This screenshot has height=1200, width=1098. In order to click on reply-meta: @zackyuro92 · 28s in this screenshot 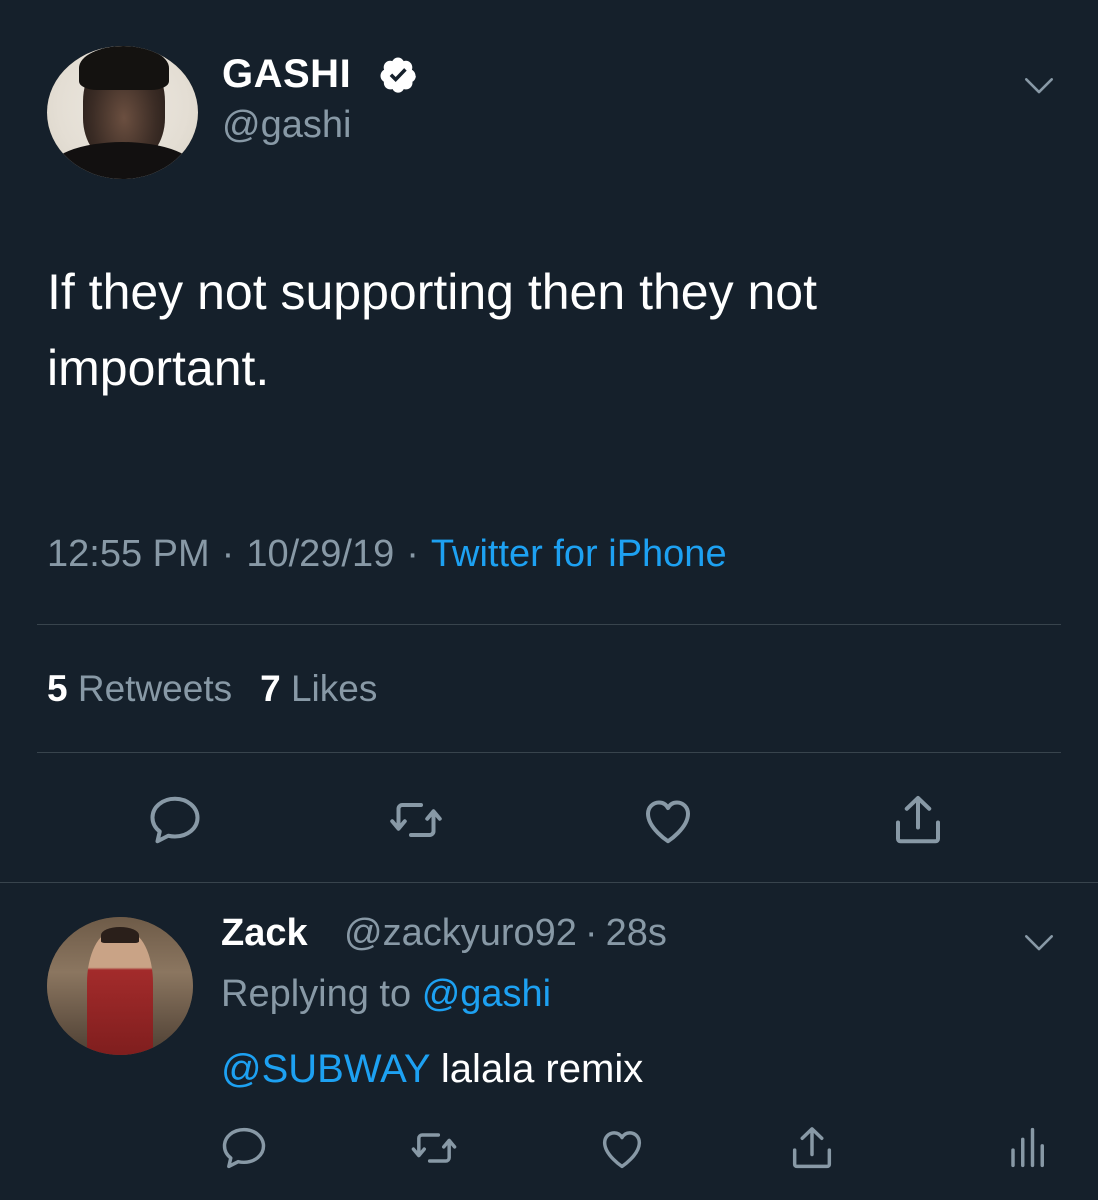, I will do `click(505, 933)`.